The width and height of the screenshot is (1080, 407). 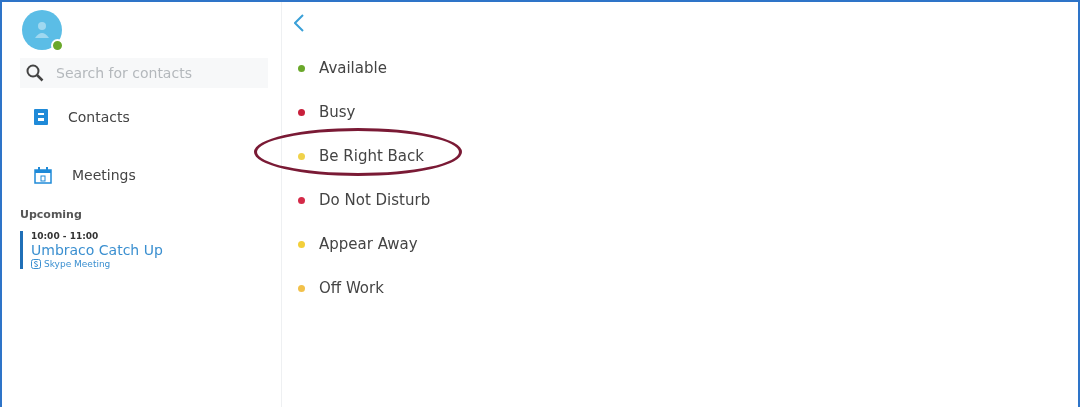 What do you see at coordinates (150, 175) in the screenshot?
I see `nav-item: Meetings` at bounding box center [150, 175].